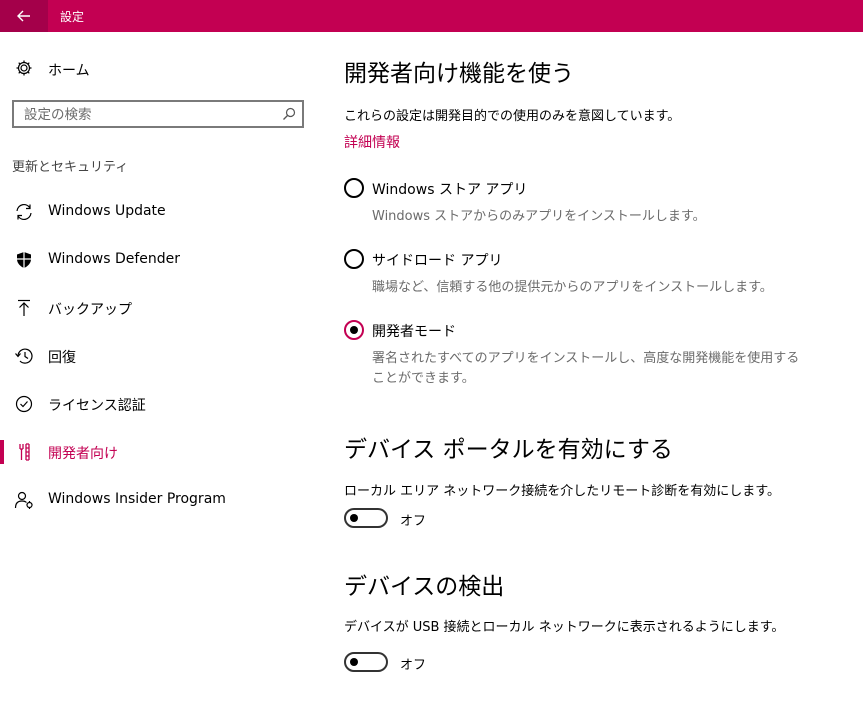  I want to click on developer-tools-icon, so click(24, 452).